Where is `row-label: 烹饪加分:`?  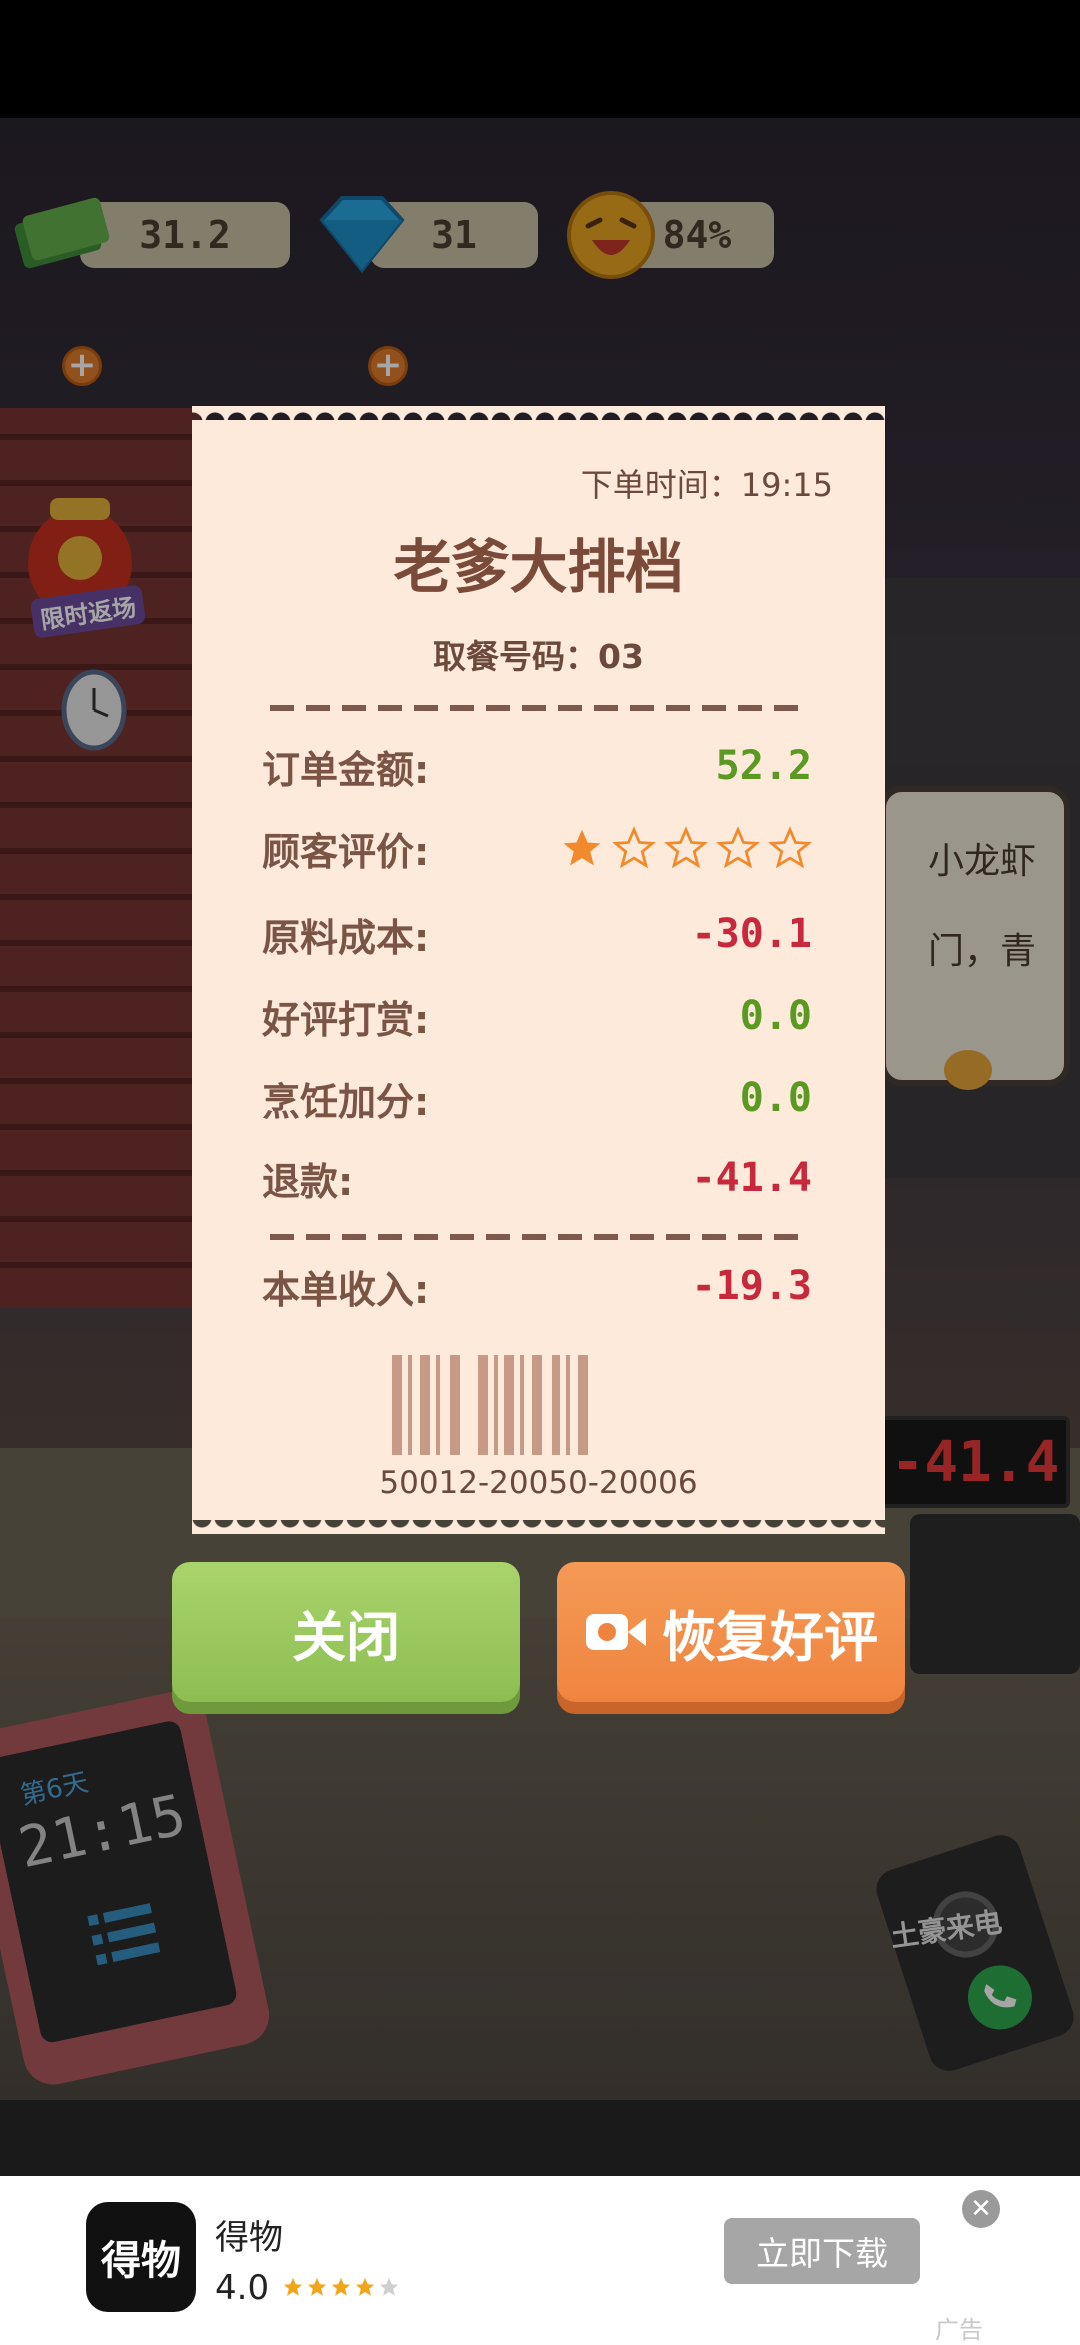
row-label: 烹饪加分: is located at coordinates (346, 1101).